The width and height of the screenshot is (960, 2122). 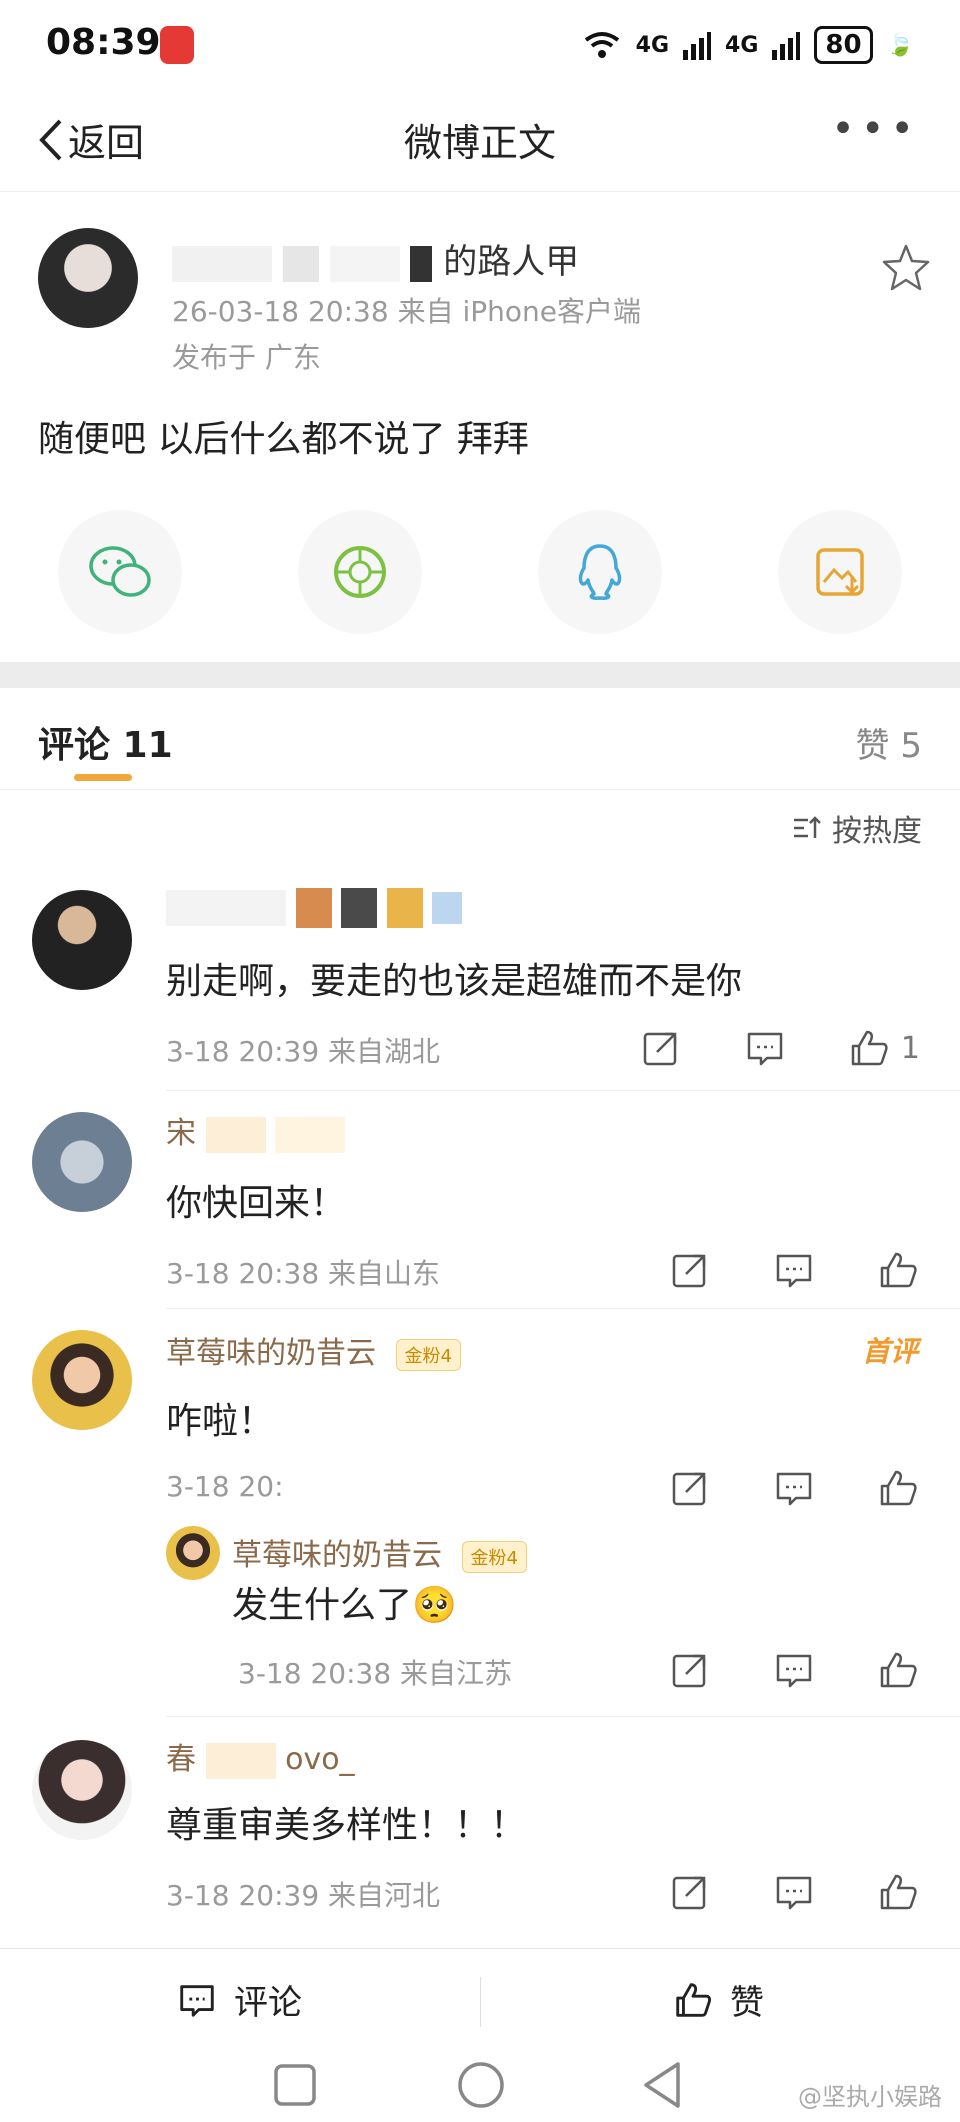 What do you see at coordinates (346, 1825) in the screenshot?
I see `comment-text: 尊重审美多样性！！！` at bounding box center [346, 1825].